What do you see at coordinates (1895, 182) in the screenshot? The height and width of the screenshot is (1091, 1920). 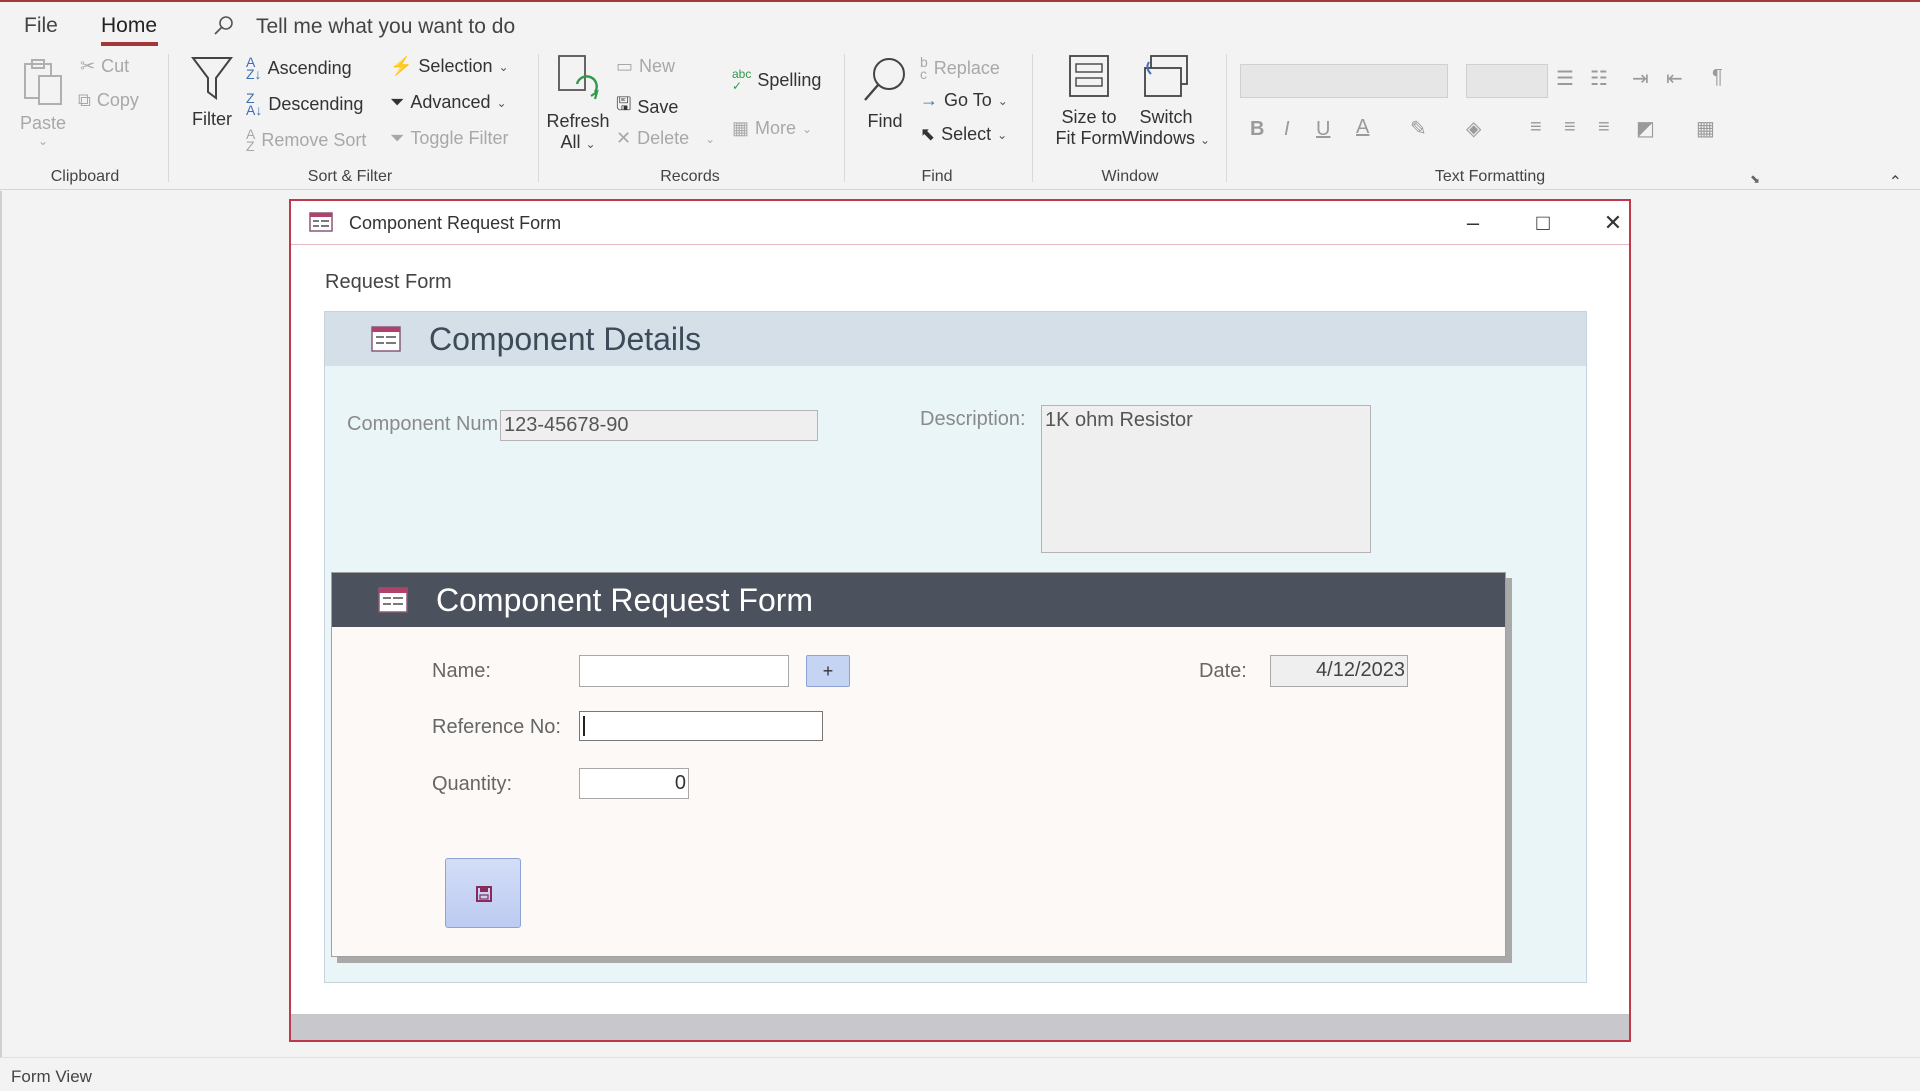 I see `collapse-ribbon-icon: ⌃` at bounding box center [1895, 182].